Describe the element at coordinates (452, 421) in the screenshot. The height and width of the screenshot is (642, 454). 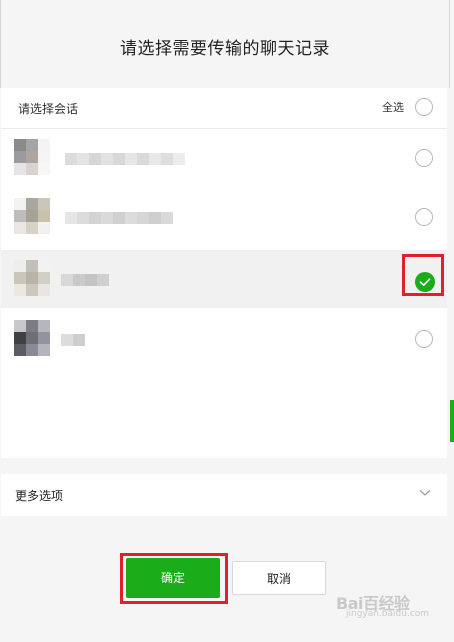
I see `side-accent-edge` at that location.